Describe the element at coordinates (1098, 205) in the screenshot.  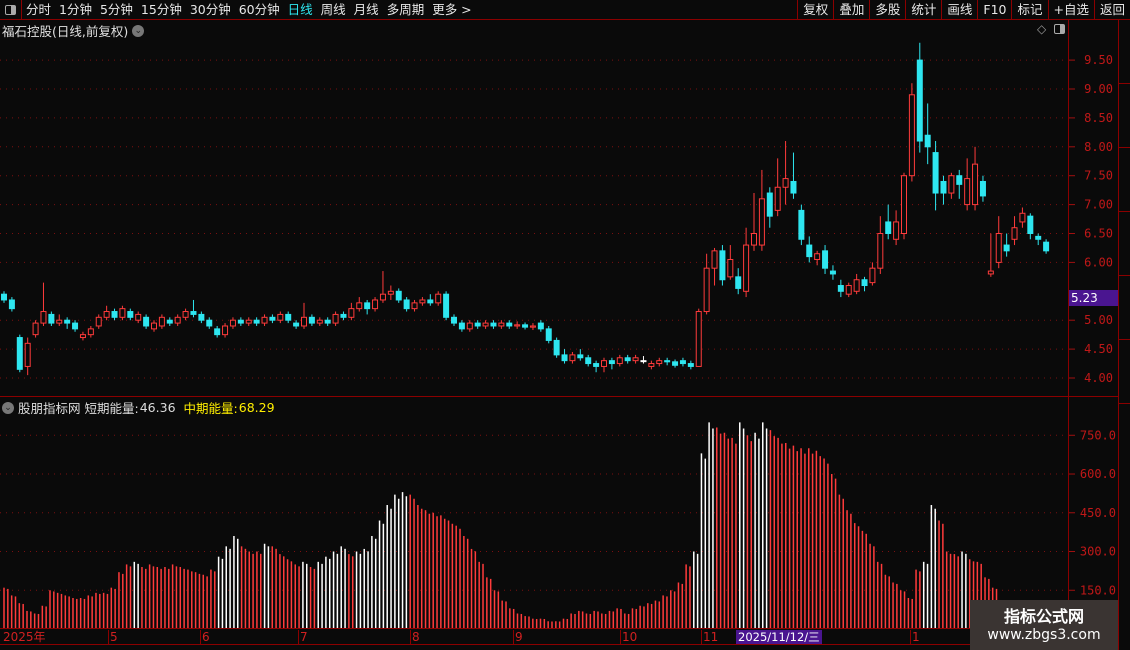
I see `price-axis-label: 7.00` at that location.